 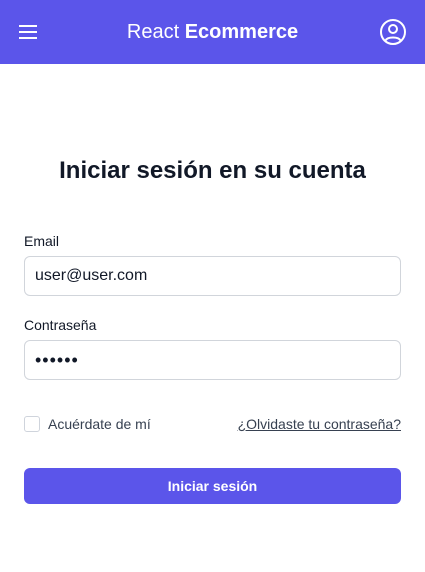 What do you see at coordinates (42, 241) in the screenshot?
I see `email-label: Email` at bounding box center [42, 241].